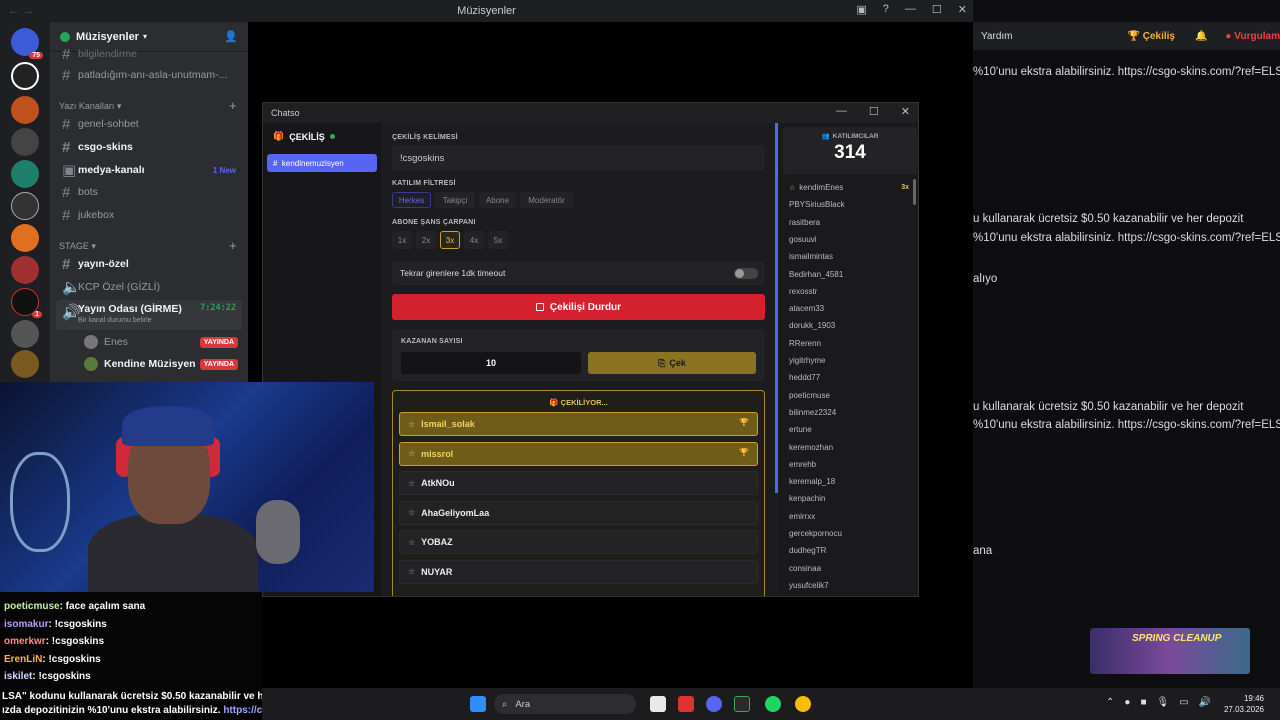  I want to click on spotify-icon, so click(773, 704).